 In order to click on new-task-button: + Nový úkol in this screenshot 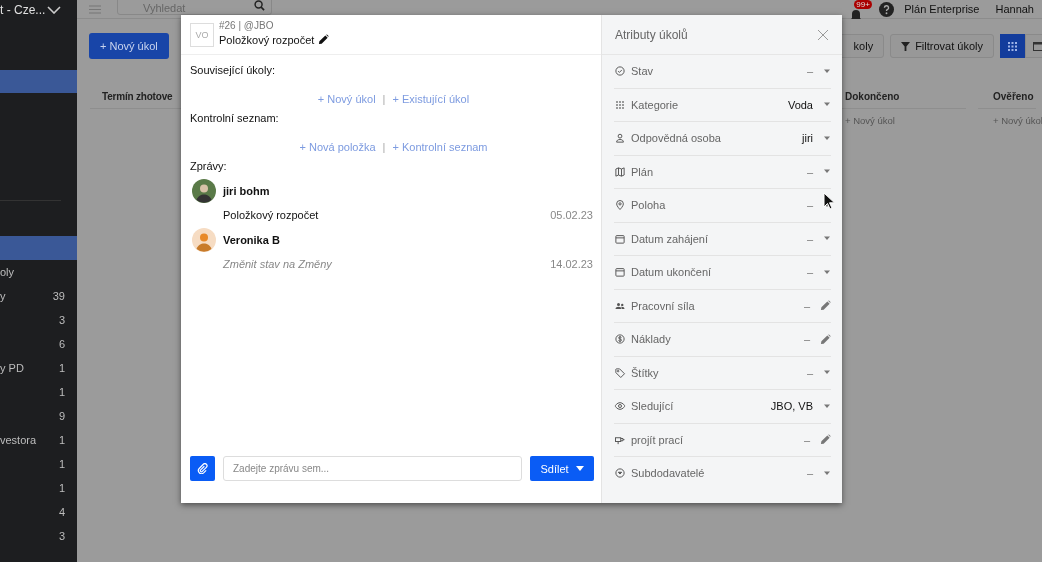, I will do `click(129, 46)`.